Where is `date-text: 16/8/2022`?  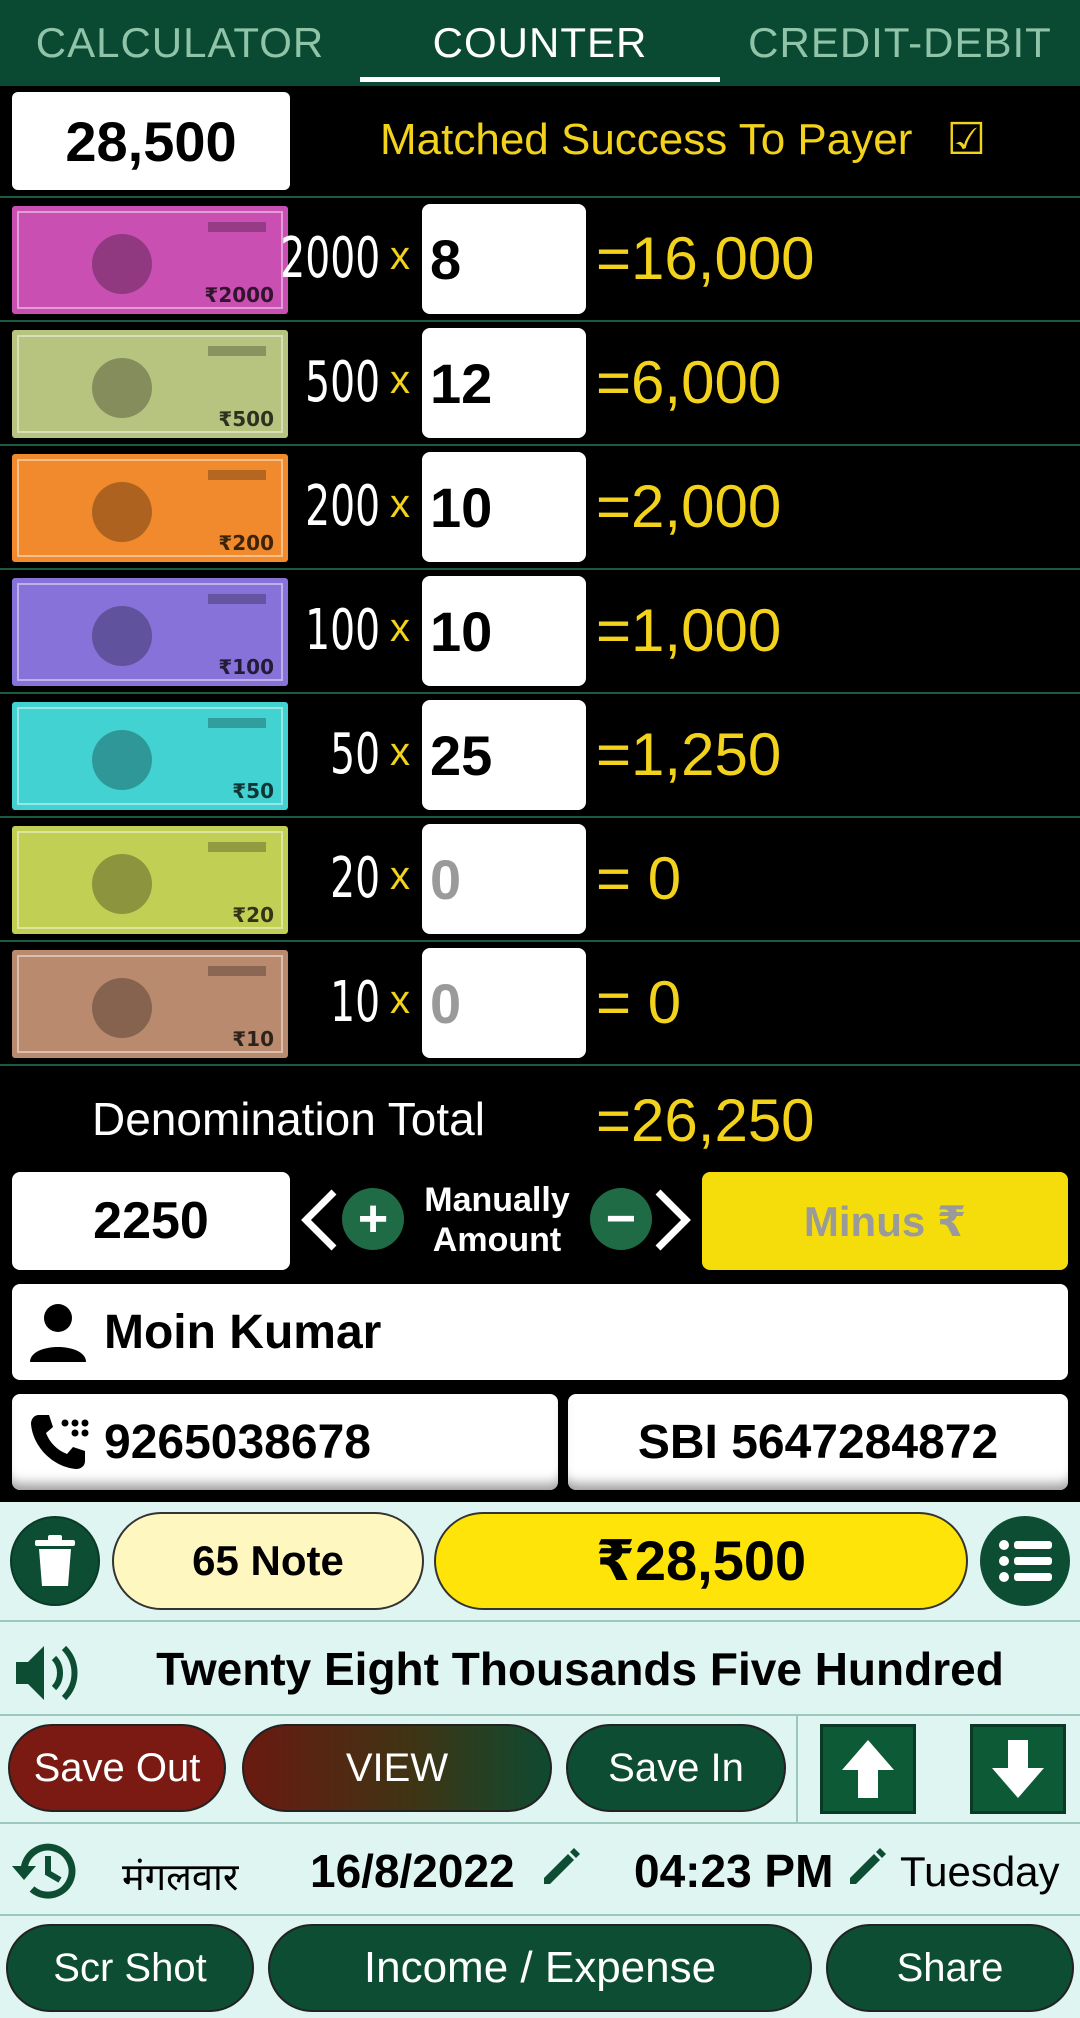 date-text: 16/8/2022 is located at coordinates (412, 1871).